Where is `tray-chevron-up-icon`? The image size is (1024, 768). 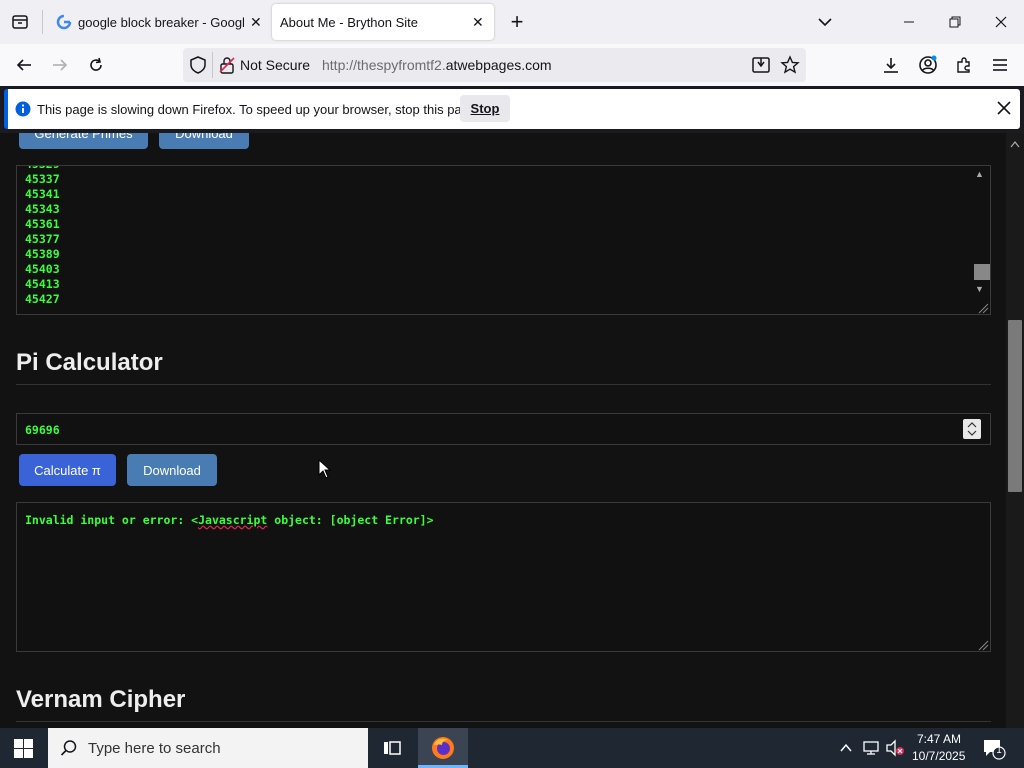 tray-chevron-up-icon is located at coordinates (846, 750).